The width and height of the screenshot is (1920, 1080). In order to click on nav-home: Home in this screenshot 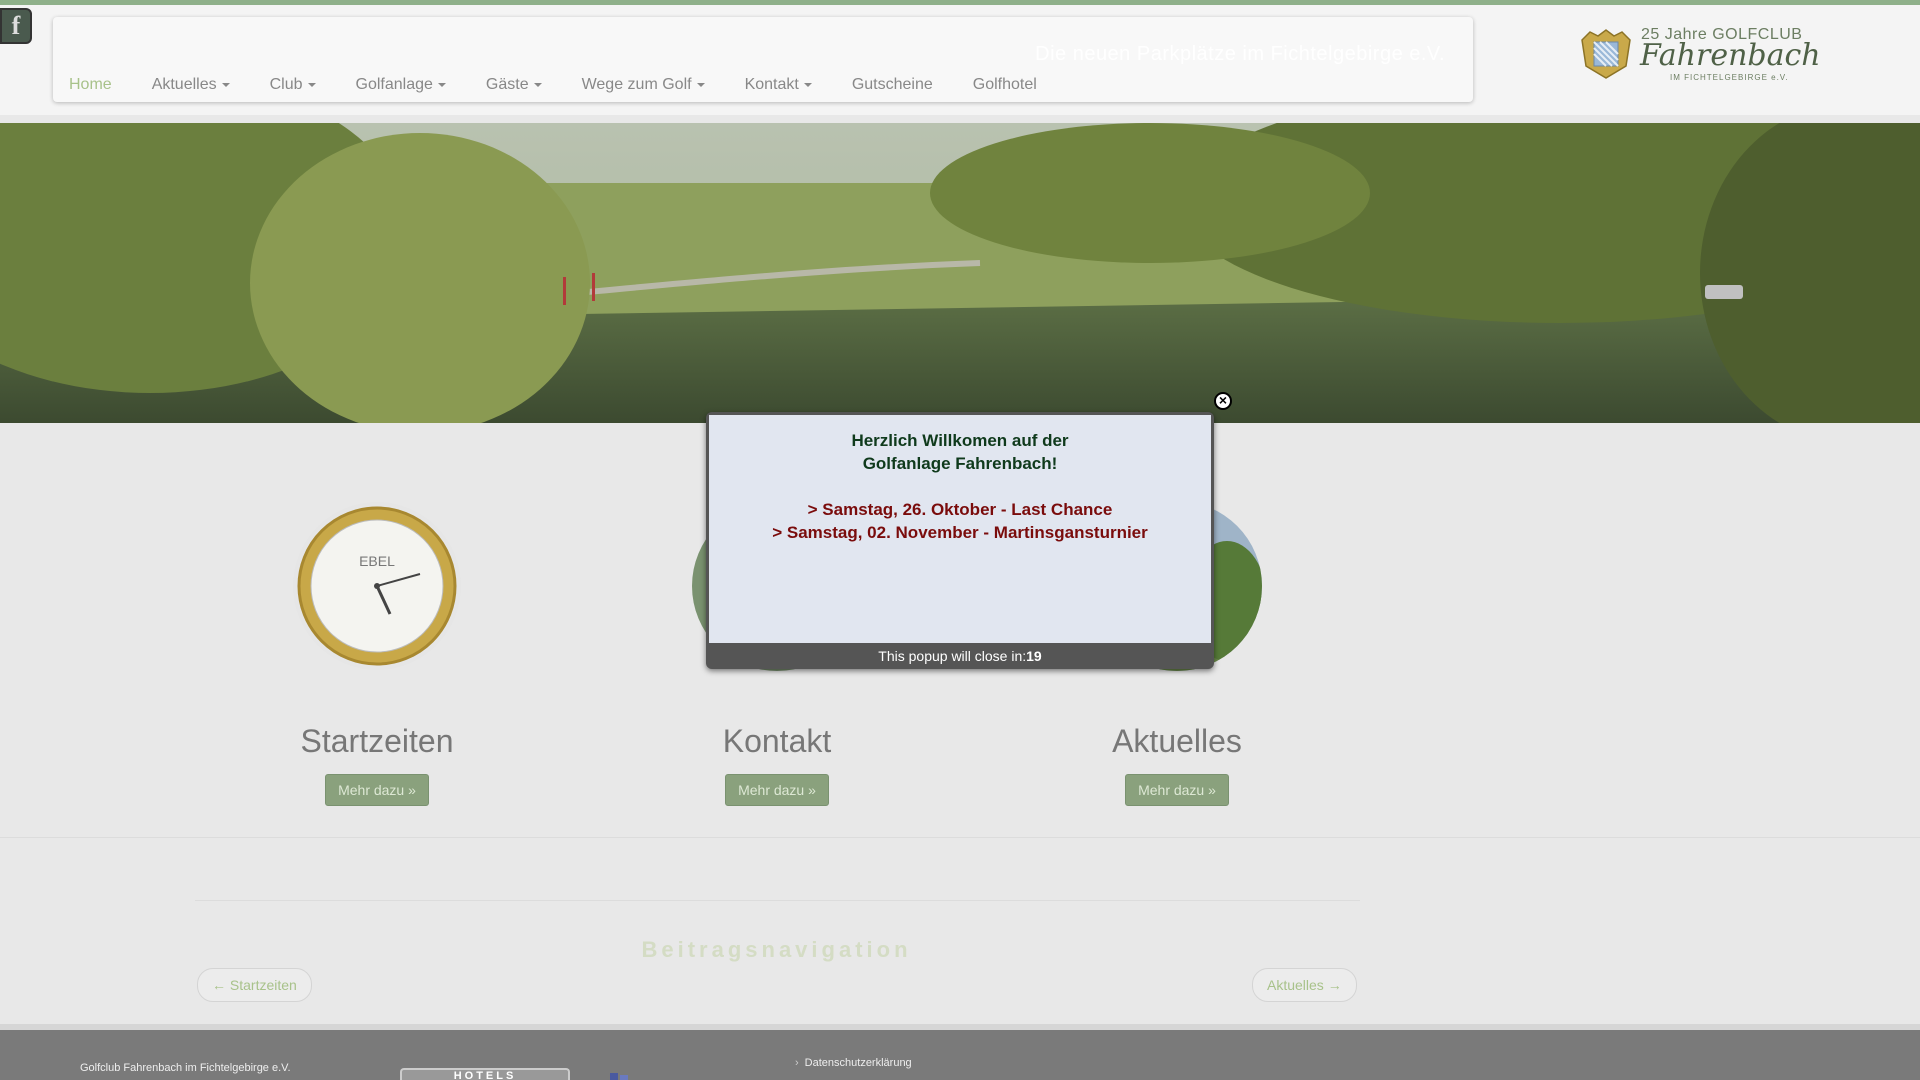, I will do `click(90, 85)`.